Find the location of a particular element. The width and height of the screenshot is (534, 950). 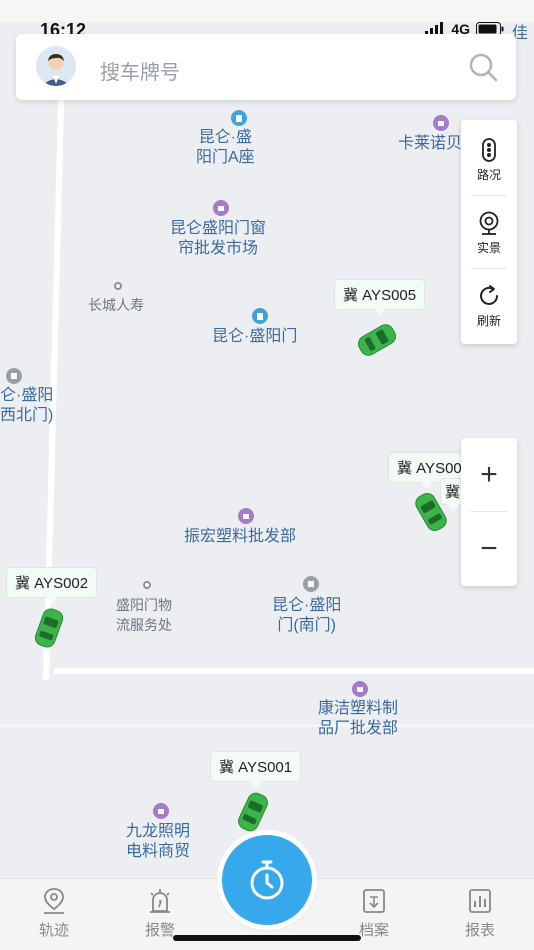

user-avatar-icon is located at coordinates (56, 66).